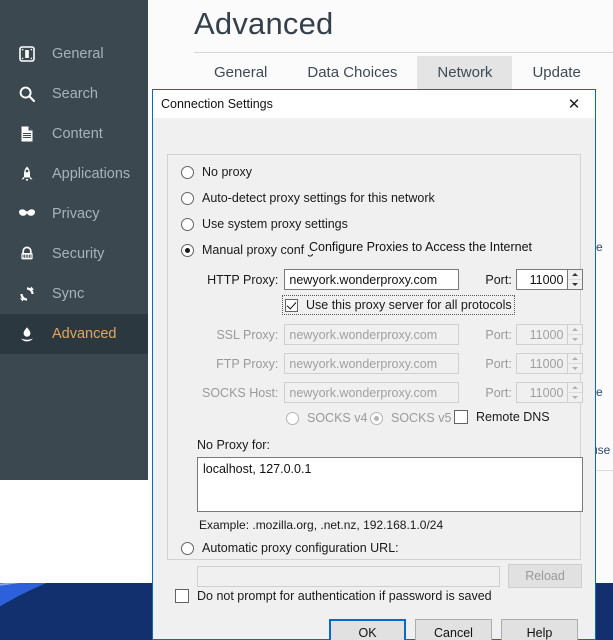 The image size is (613, 640). I want to click on sidebar-item-search: Search, so click(74, 94).